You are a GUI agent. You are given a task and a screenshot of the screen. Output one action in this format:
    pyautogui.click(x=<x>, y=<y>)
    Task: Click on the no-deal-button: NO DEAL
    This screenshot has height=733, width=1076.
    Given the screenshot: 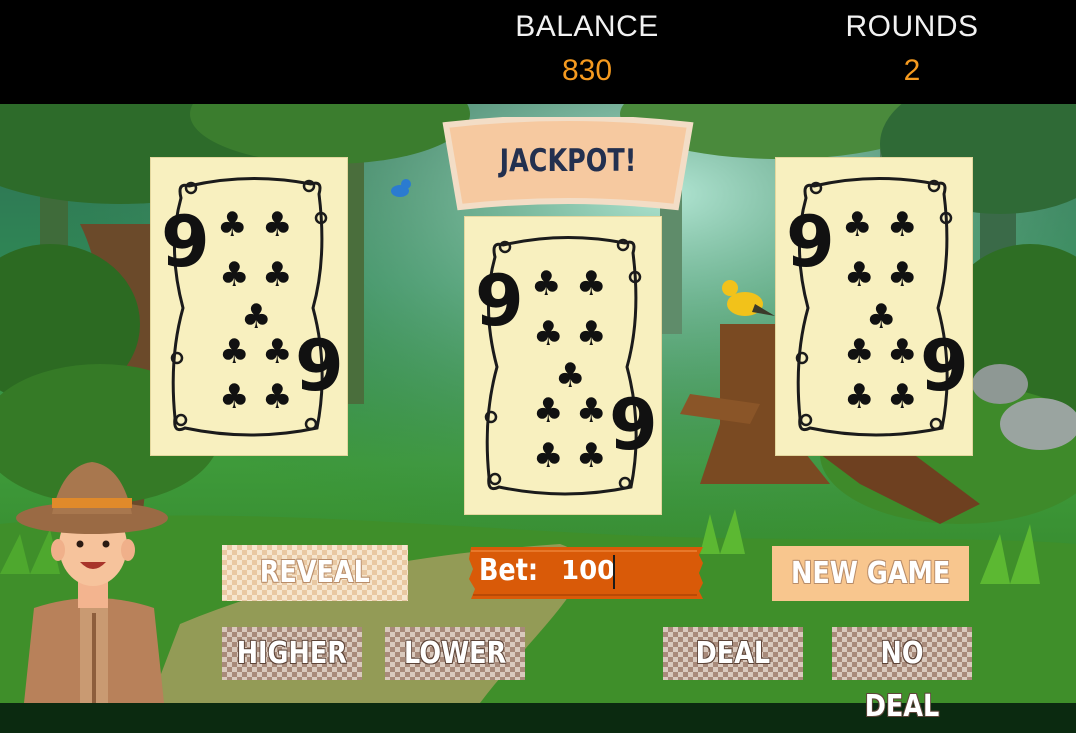 What is the action you would take?
    pyautogui.click(x=902, y=675)
    